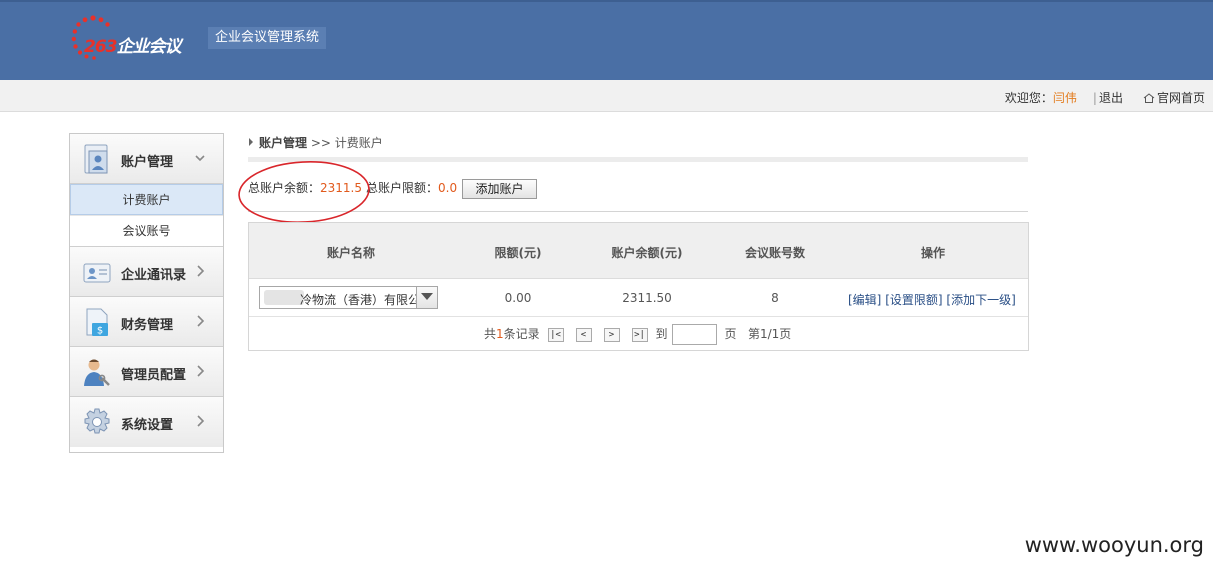 This screenshot has height=573, width=1213. Describe the element at coordinates (358, 143) in the screenshot. I see `breadcrumb-current: 计费账户` at that location.